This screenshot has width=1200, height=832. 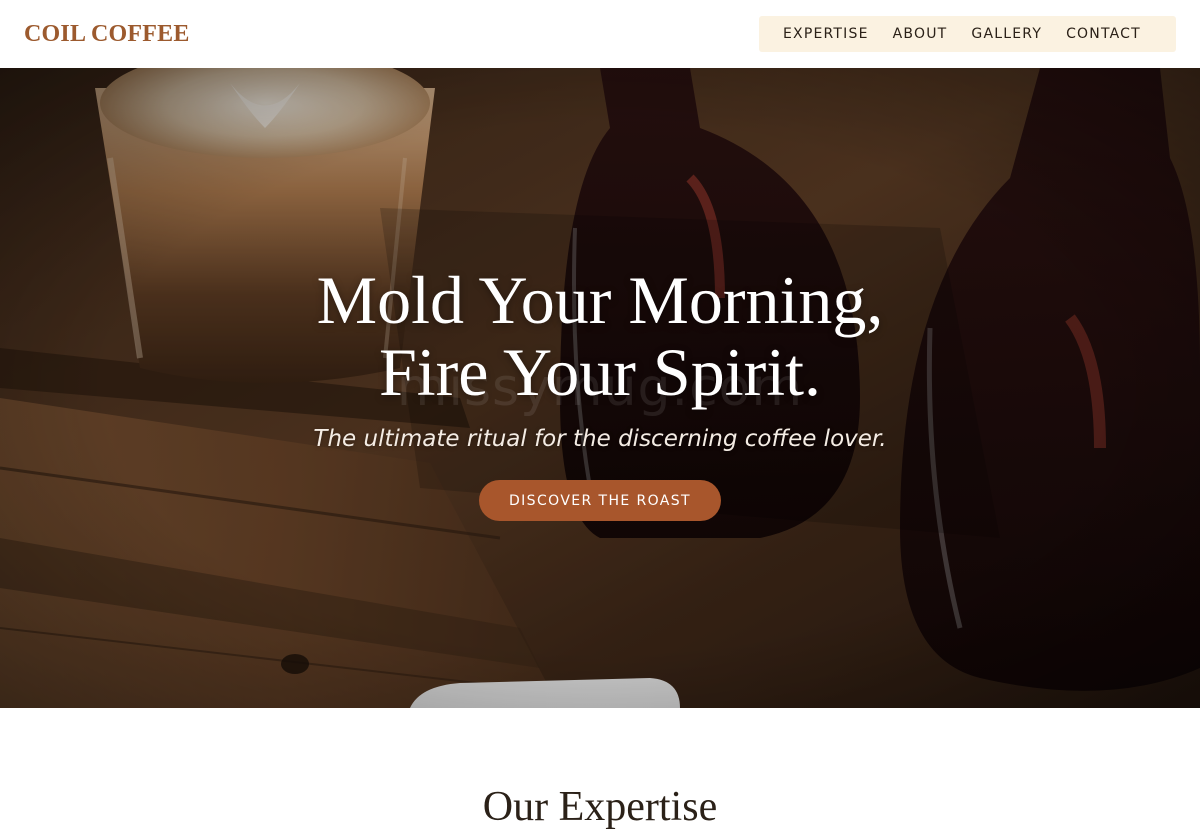 What do you see at coordinates (600, 500) in the screenshot?
I see `discover-roast-button: DISCOVER THE ROAST` at bounding box center [600, 500].